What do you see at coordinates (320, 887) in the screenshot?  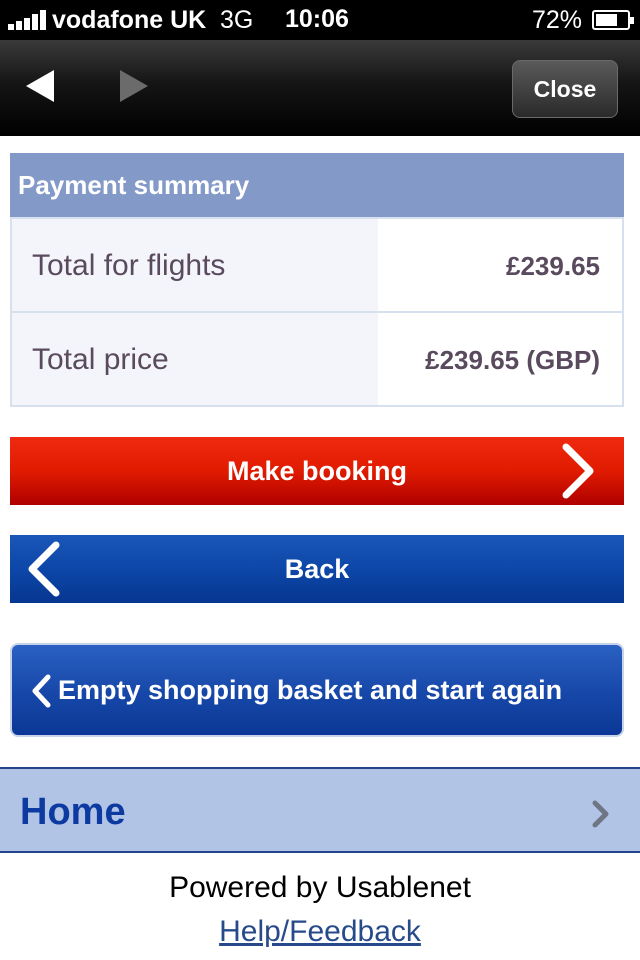 I see `powered-by-text: Powered by Usablenet` at bounding box center [320, 887].